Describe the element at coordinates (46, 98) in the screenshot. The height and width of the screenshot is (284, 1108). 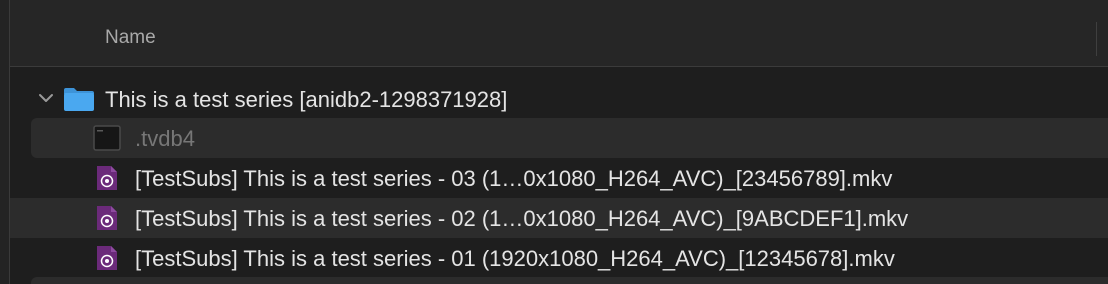
I see `chevron-down-icon` at that location.